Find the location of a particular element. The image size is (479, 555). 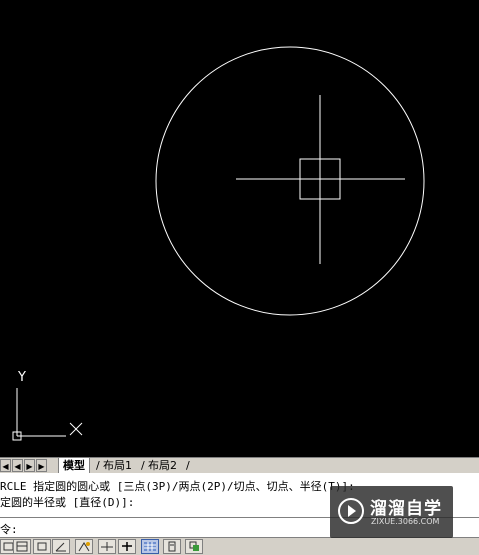

ucs-icon is located at coordinates (47, 414).